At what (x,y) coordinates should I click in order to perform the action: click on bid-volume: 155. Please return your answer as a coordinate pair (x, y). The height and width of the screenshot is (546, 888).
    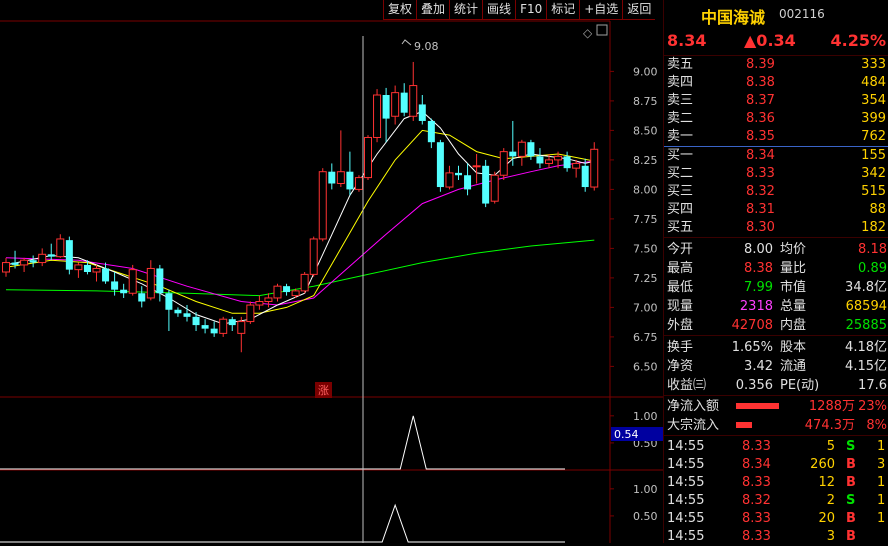
    Looking at the image, I should click on (873, 155).